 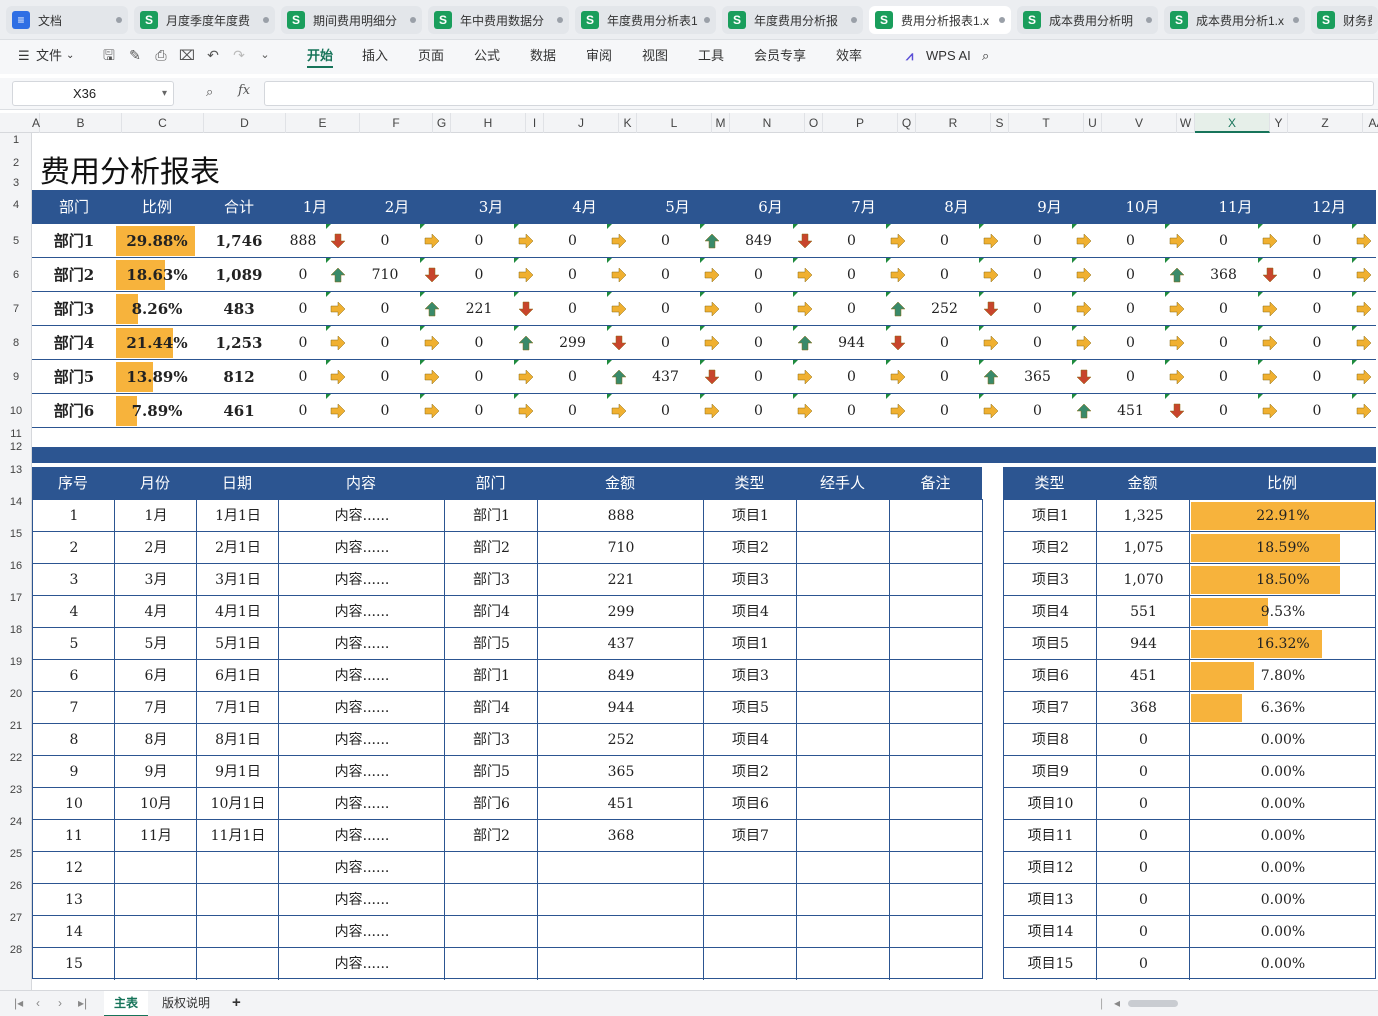 What do you see at coordinates (351, 20) in the screenshot?
I see `document-tab: S 期间费用明细分` at bounding box center [351, 20].